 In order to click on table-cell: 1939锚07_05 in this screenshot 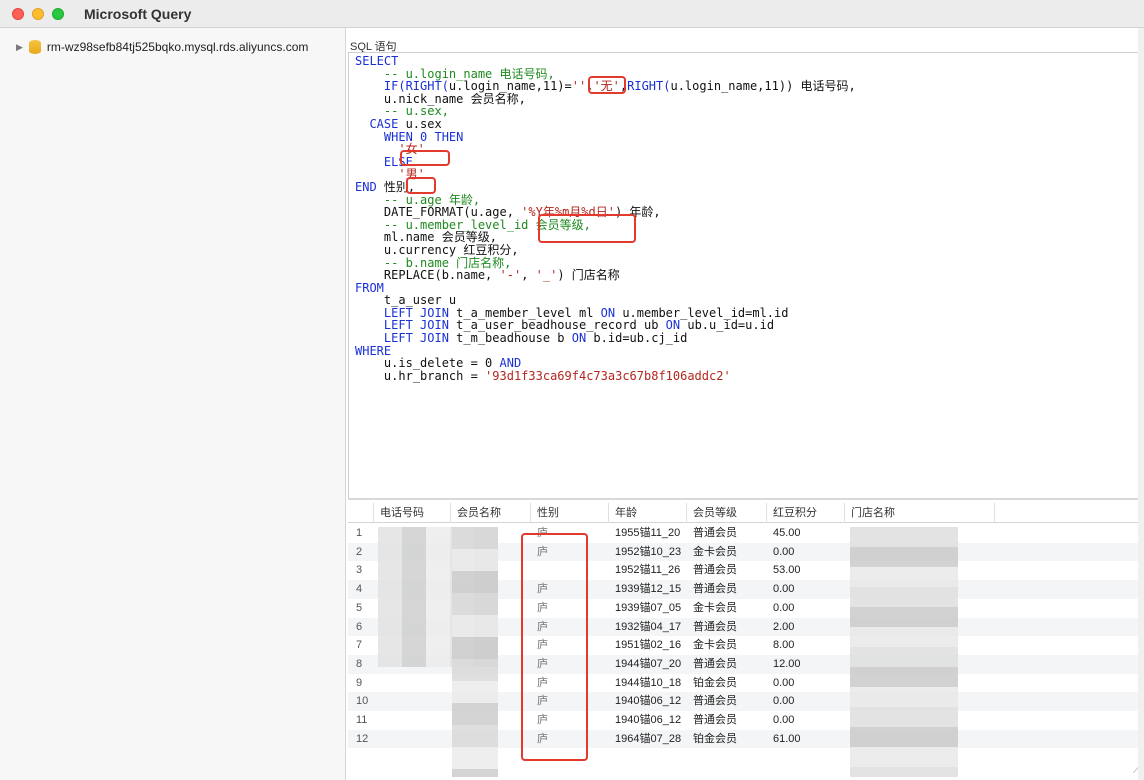, I will do `click(648, 608)`.